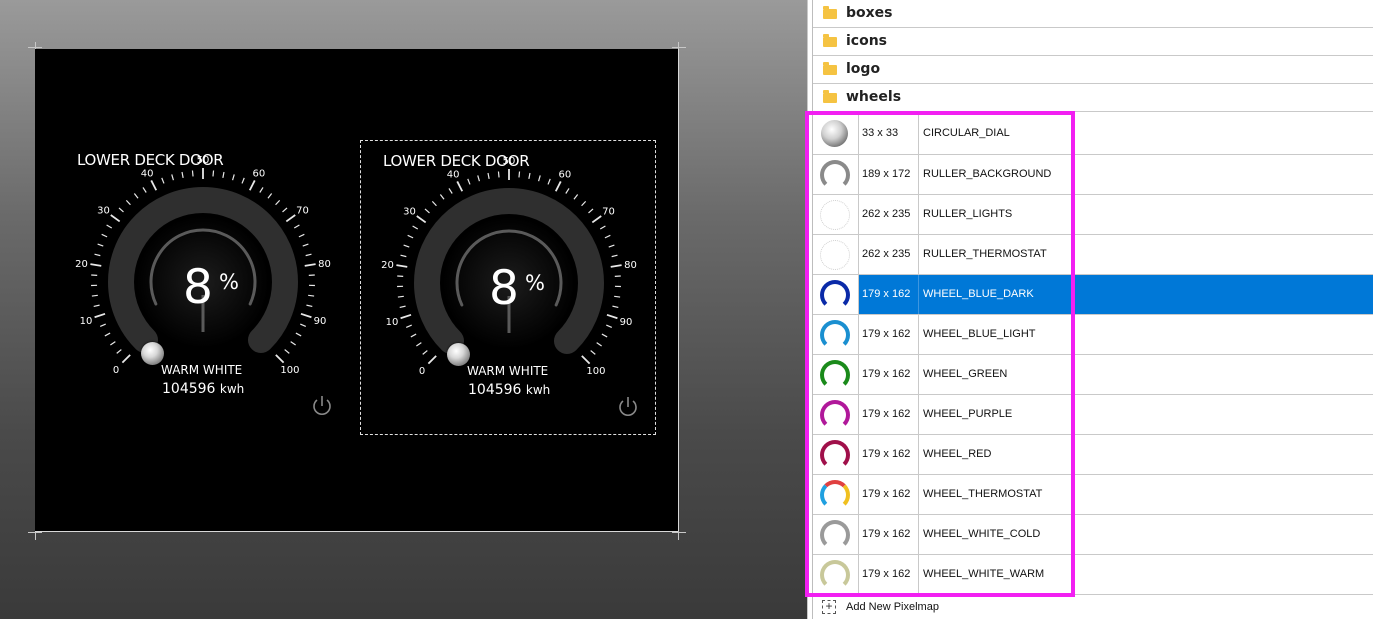 Image resolution: width=1373 pixels, height=619 pixels. I want to click on scale-label: 90, so click(320, 321).